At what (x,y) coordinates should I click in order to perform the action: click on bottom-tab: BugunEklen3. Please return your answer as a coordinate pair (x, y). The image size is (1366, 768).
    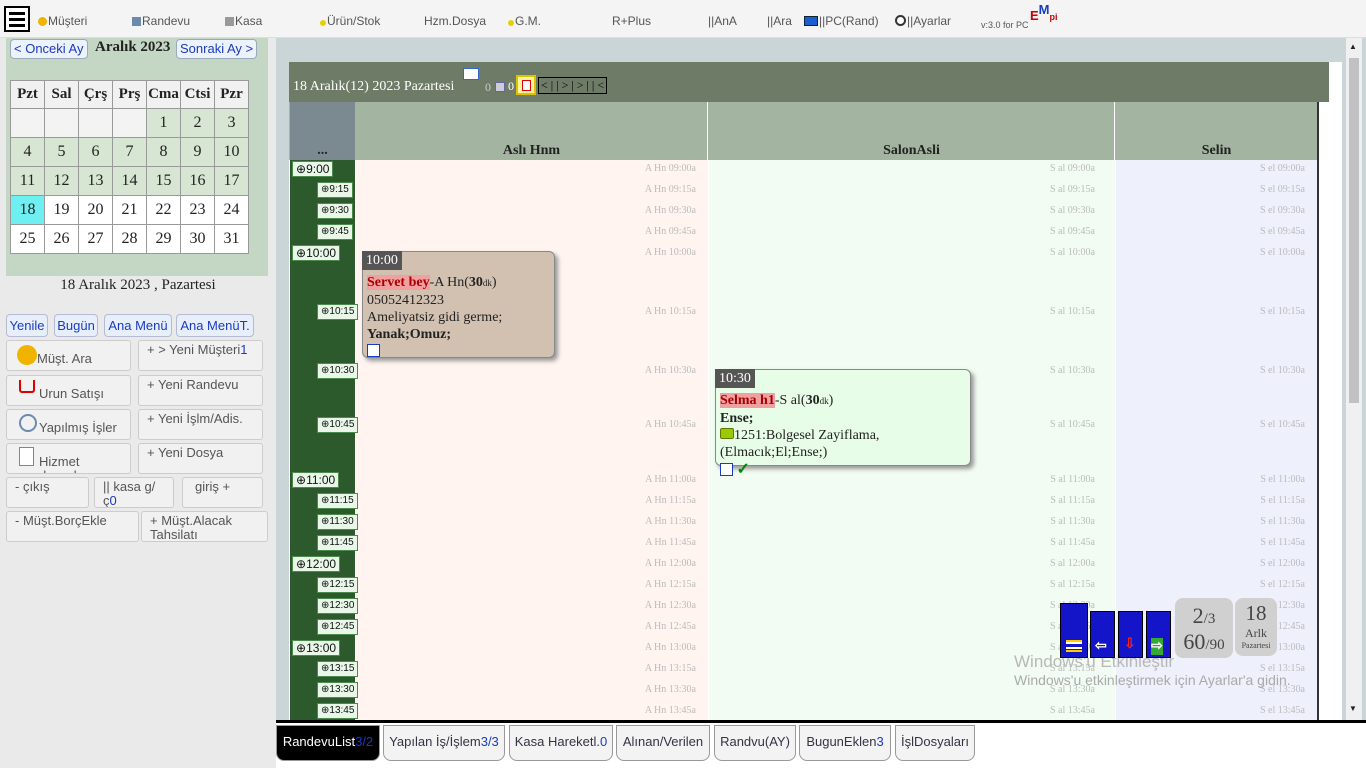
    Looking at the image, I should click on (845, 743).